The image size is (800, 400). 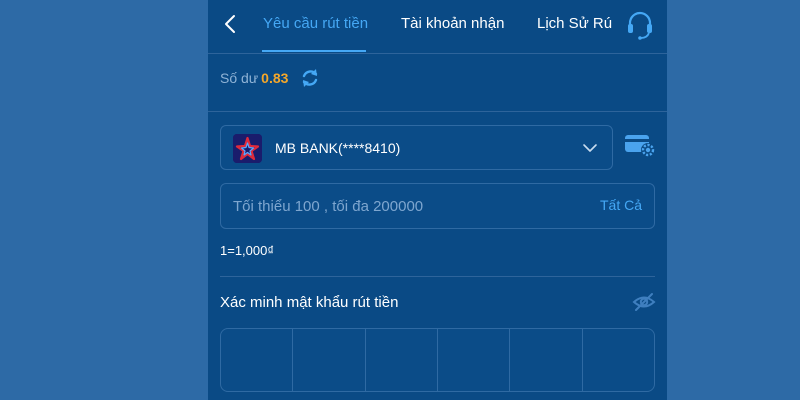 I want to click on bank-select: MB BANK(****8410), so click(x=416, y=147).